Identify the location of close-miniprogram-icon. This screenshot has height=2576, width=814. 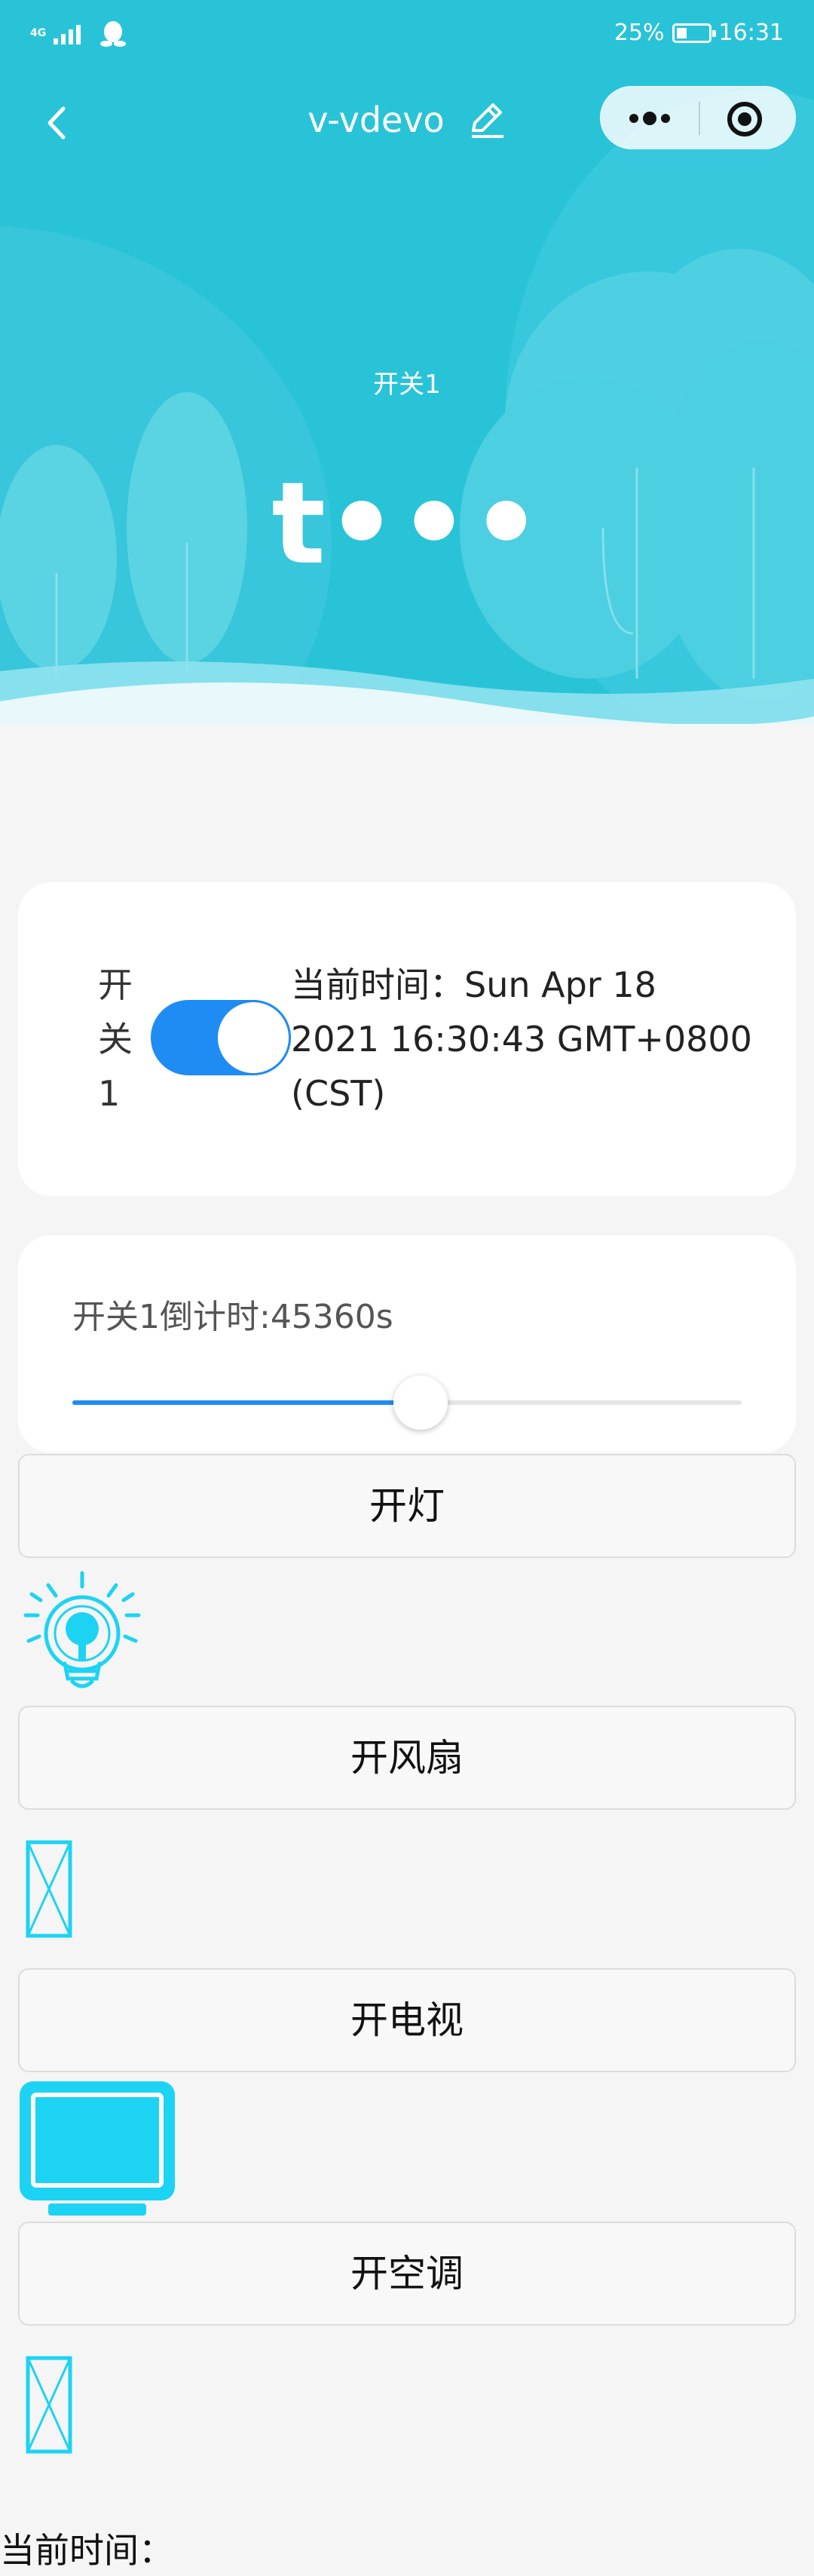
(744, 119).